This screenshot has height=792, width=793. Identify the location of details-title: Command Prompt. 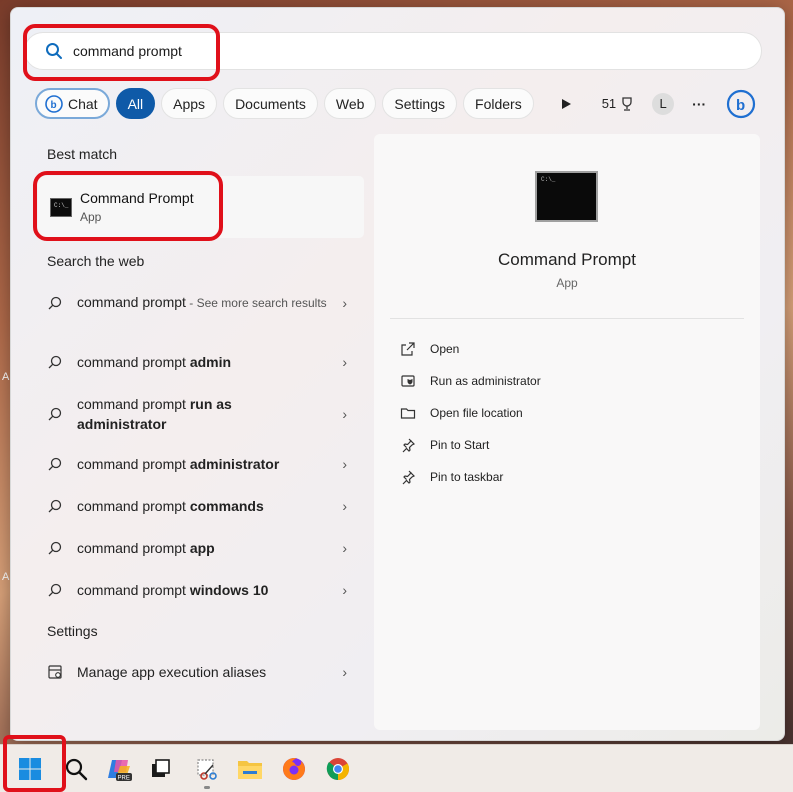
(567, 259).